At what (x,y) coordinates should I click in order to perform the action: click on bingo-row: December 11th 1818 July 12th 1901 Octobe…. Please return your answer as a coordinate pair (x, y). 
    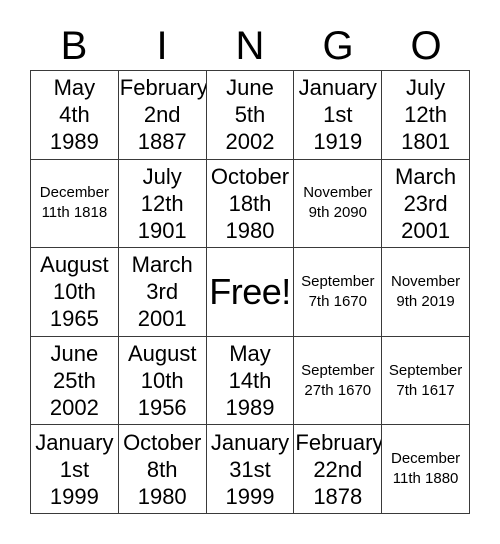
    Looking at the image, I should click on (250, 204).